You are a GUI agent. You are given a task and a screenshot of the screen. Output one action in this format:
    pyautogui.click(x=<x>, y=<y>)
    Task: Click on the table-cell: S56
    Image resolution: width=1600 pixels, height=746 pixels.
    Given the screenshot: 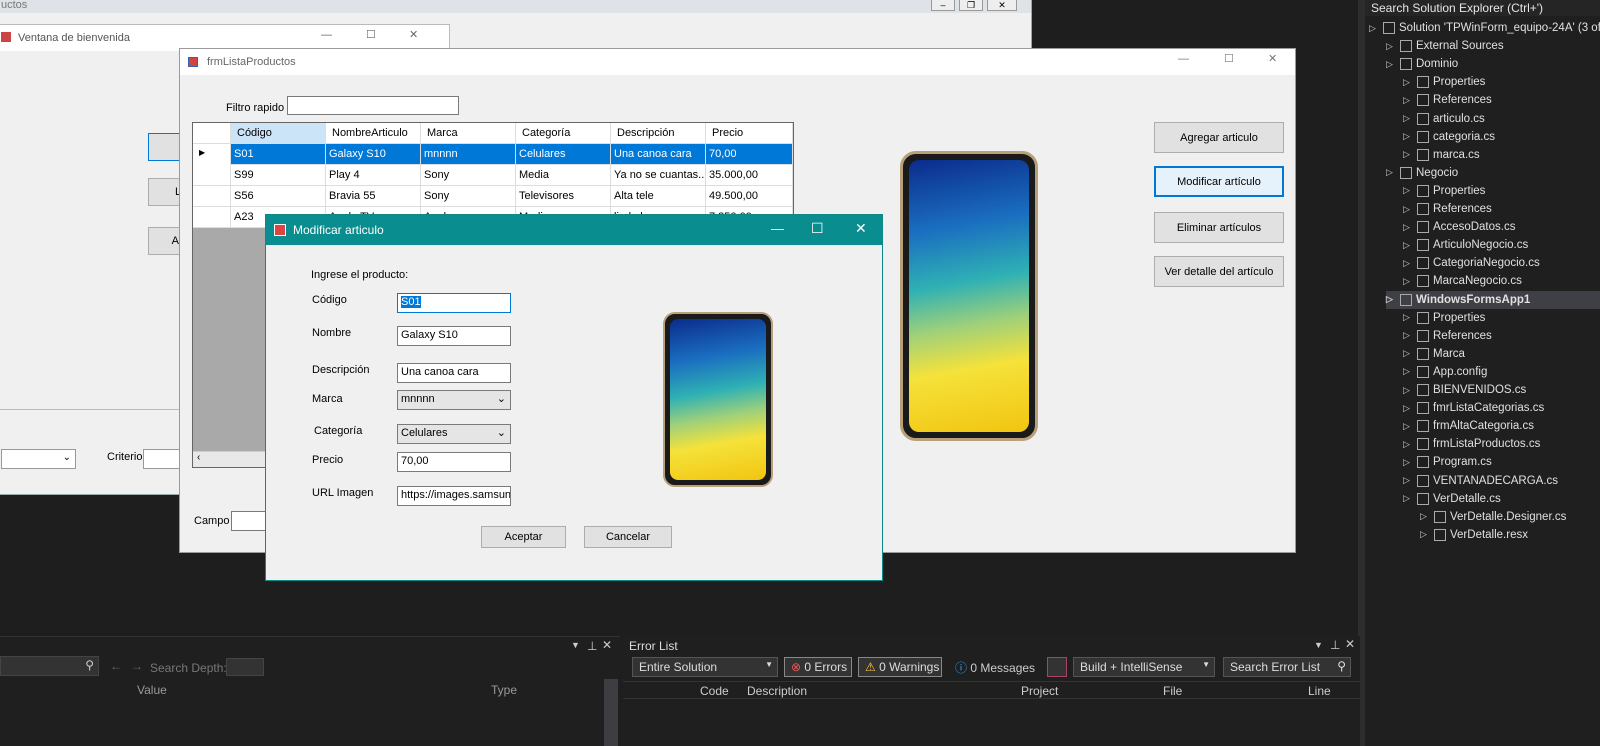 What is the action you would take?
    pyautogui.click(x=278, y=196)
    